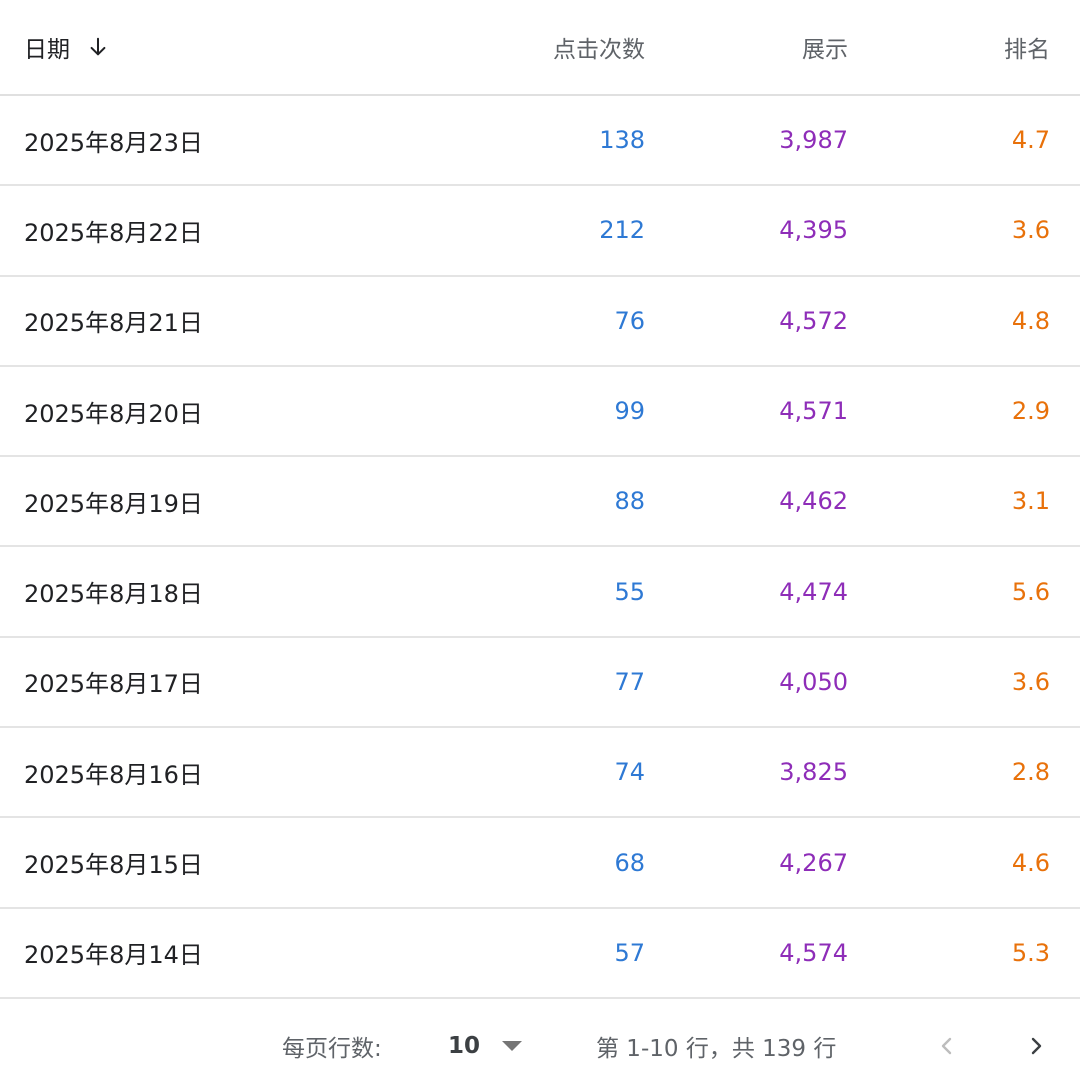  What do you see at coordinates (813, 501) in the screenshot?
I see `impressions-cell: 4,462` at bounding box center [813, 501].